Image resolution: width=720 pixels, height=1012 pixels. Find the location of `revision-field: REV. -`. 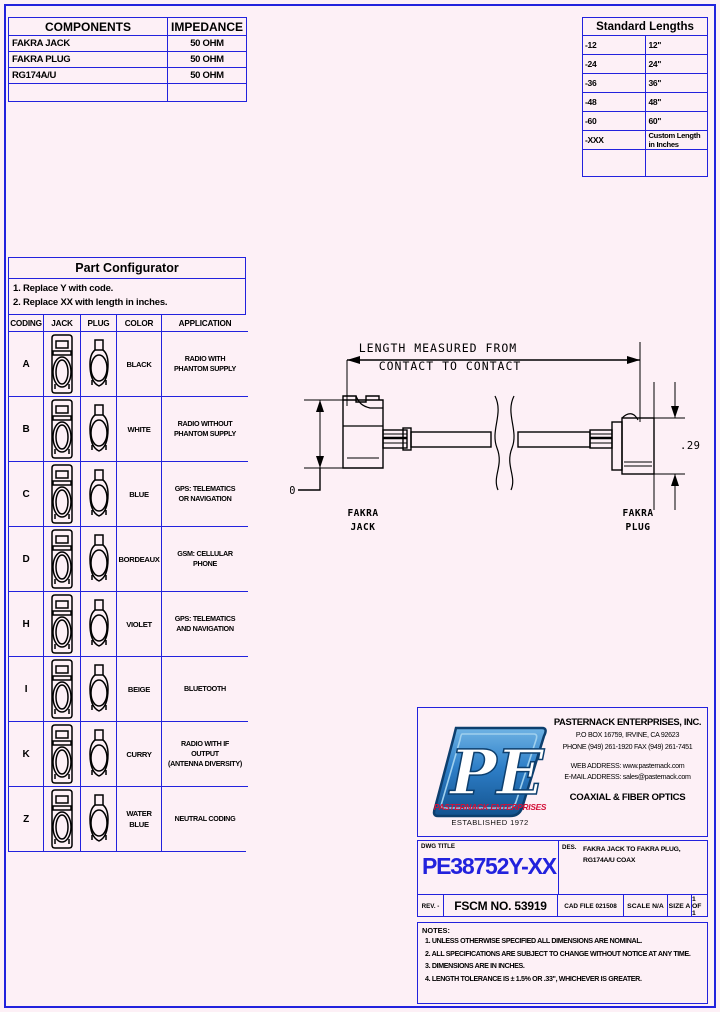

revision-field: REV. - is located at coordinates (431, 906).